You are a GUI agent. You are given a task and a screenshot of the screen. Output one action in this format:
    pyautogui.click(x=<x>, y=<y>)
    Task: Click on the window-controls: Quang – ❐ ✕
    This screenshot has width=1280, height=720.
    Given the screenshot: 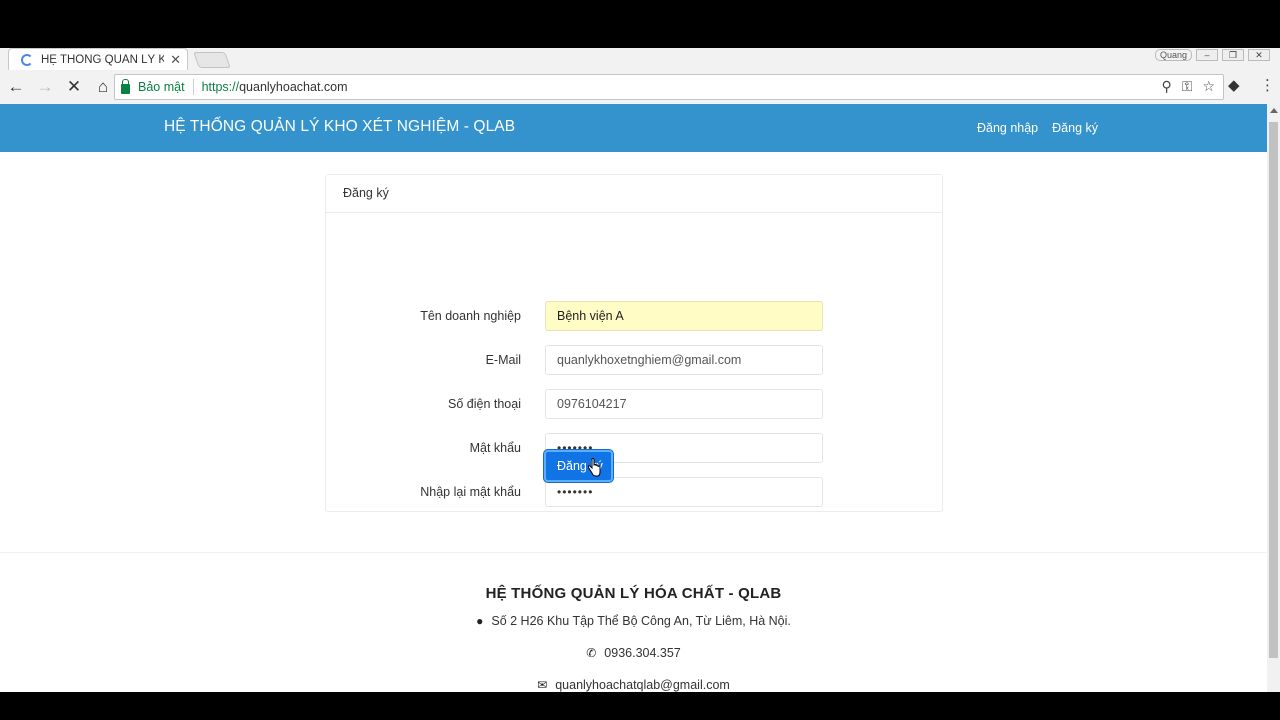 What is the action you would take?
    pyautogui.click(x=1212, y=55)
    